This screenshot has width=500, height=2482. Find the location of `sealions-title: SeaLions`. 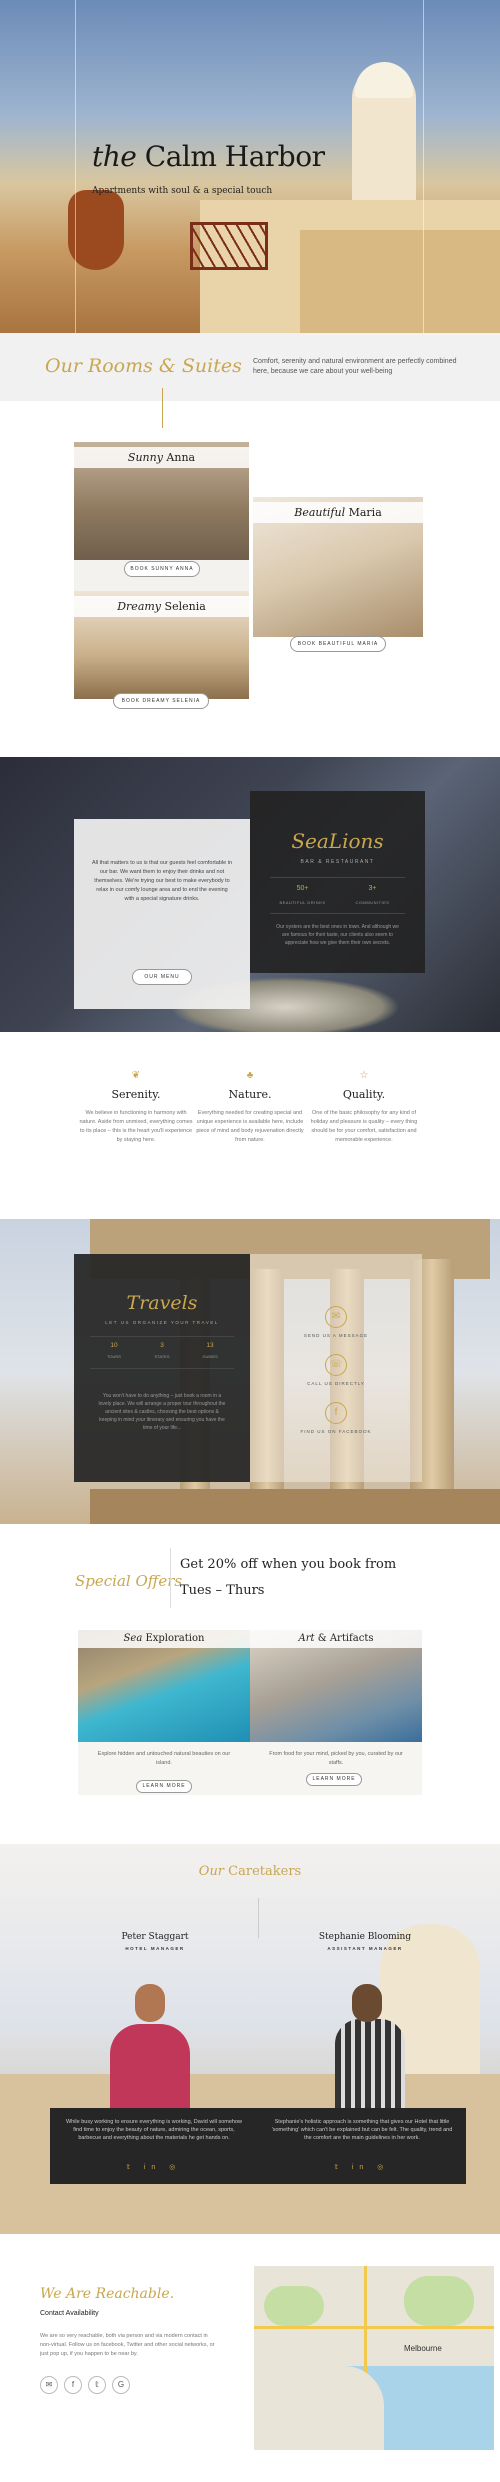

sealions-title: SeaLions is located at coordinates (337, 841).